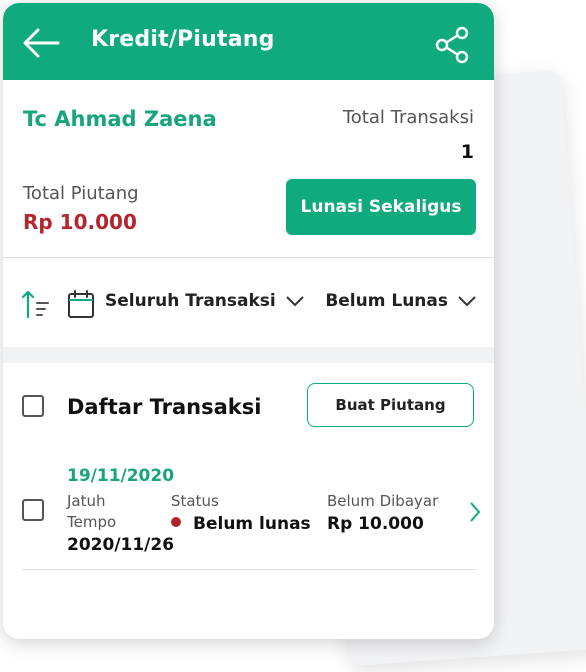 The height and width of the screenshot is (672, 586). I want to click on calendar-icon, so click(81, 304).